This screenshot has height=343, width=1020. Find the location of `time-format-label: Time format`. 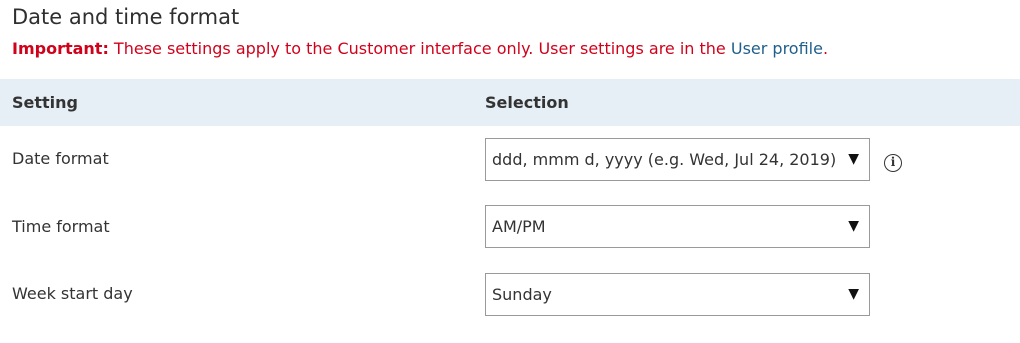

time-format-label: Time format is located at coordinates (61, 226).